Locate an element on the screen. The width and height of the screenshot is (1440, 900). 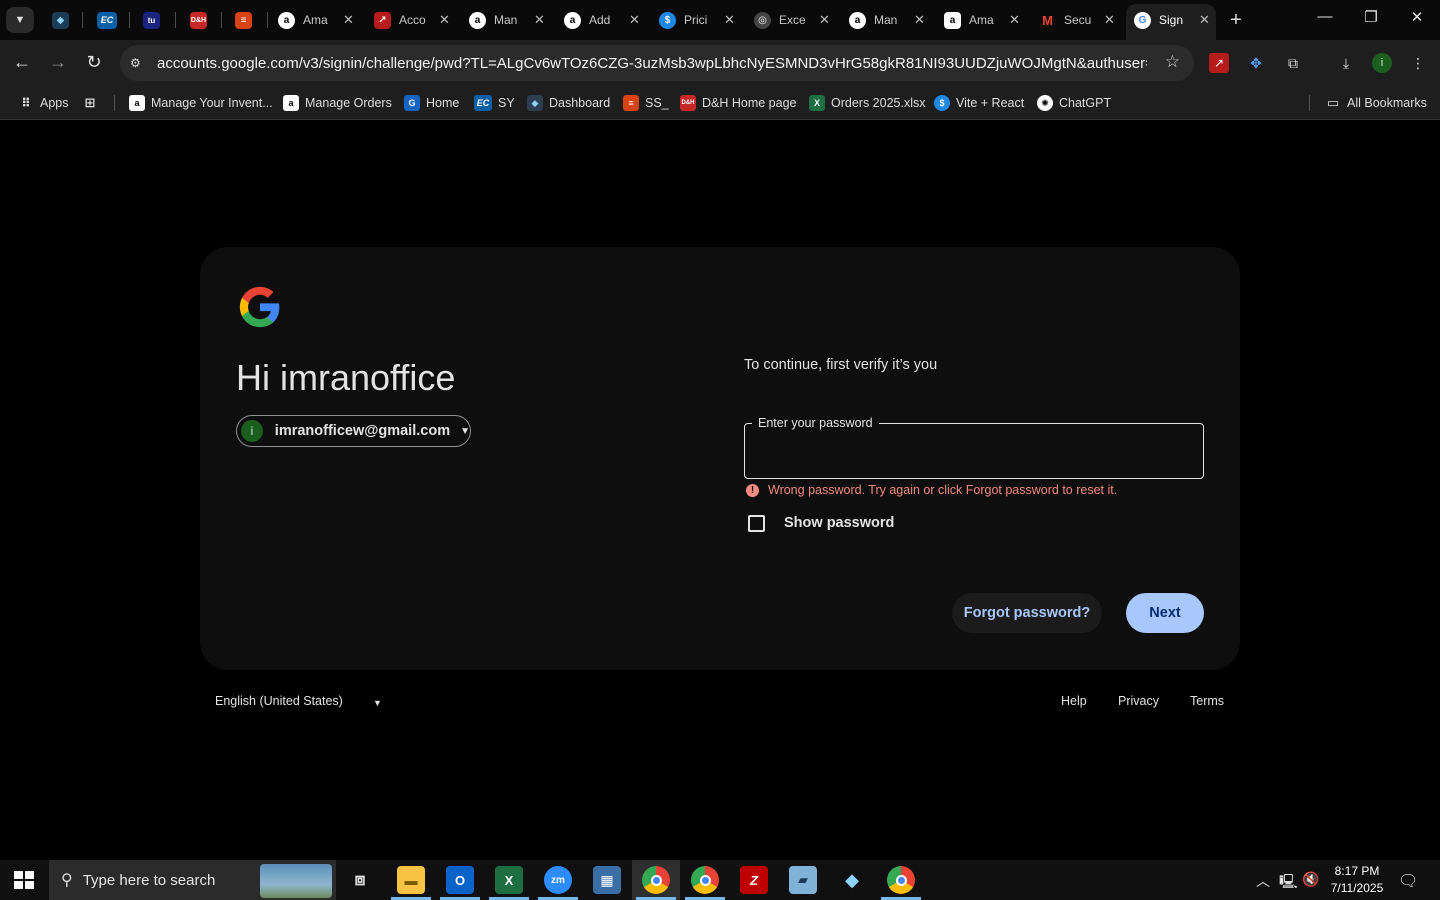
tab-2: tu is located at coordinates (151, 20).